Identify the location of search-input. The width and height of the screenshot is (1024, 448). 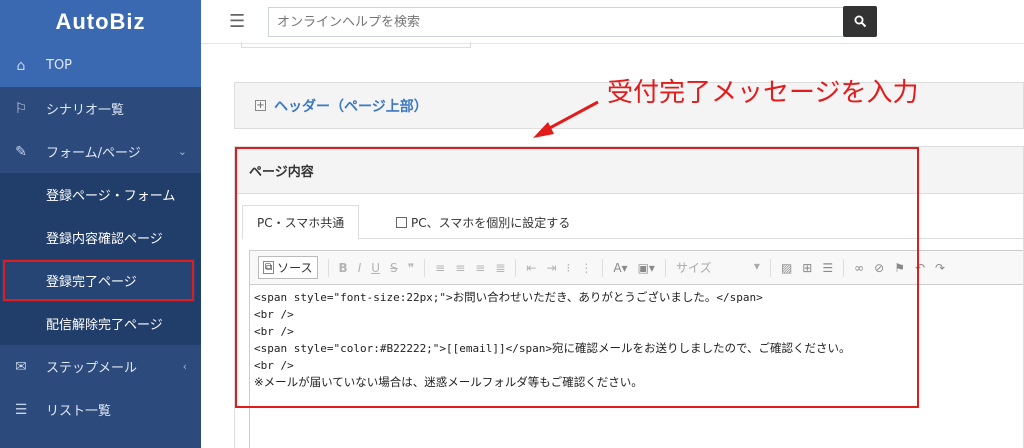
(555, 22).